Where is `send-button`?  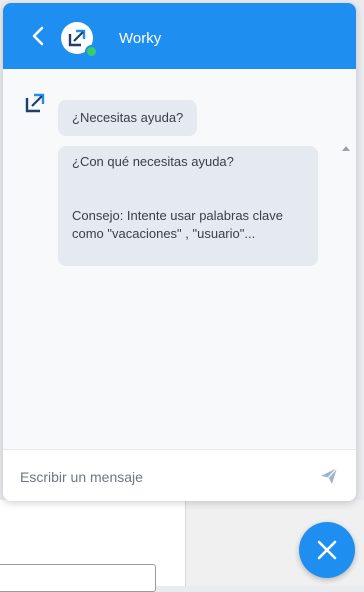 send-button is located at coordinates (329, 476).